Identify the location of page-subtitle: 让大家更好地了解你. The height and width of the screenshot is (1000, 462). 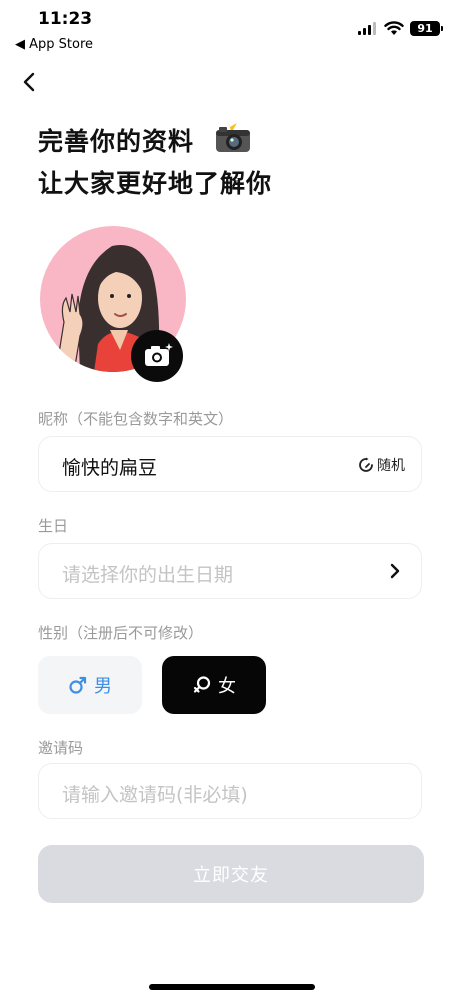
(155, 183).